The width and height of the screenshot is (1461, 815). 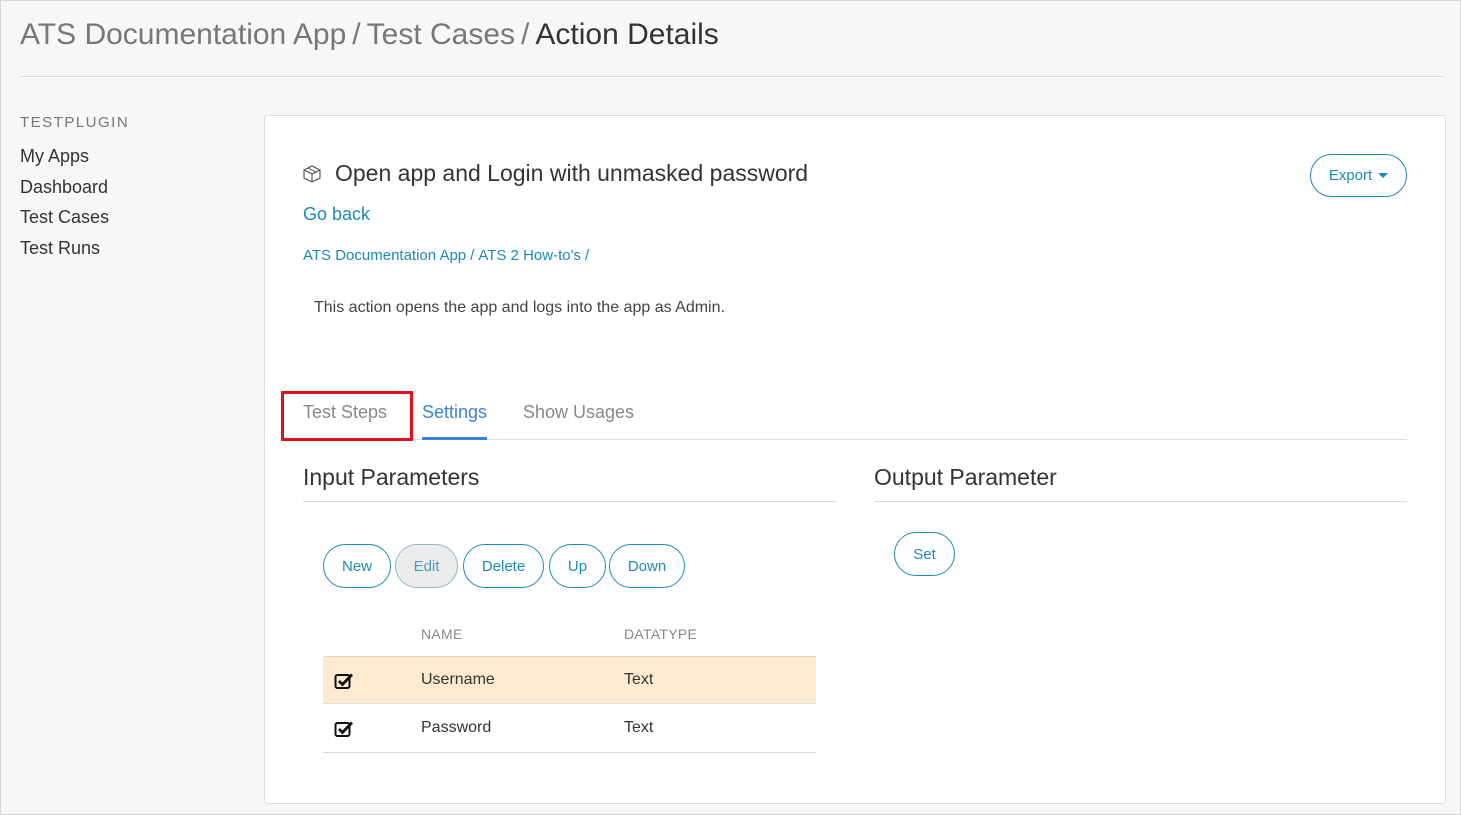 I want to click on caret-down-icon, so click(x=1383, y=175).